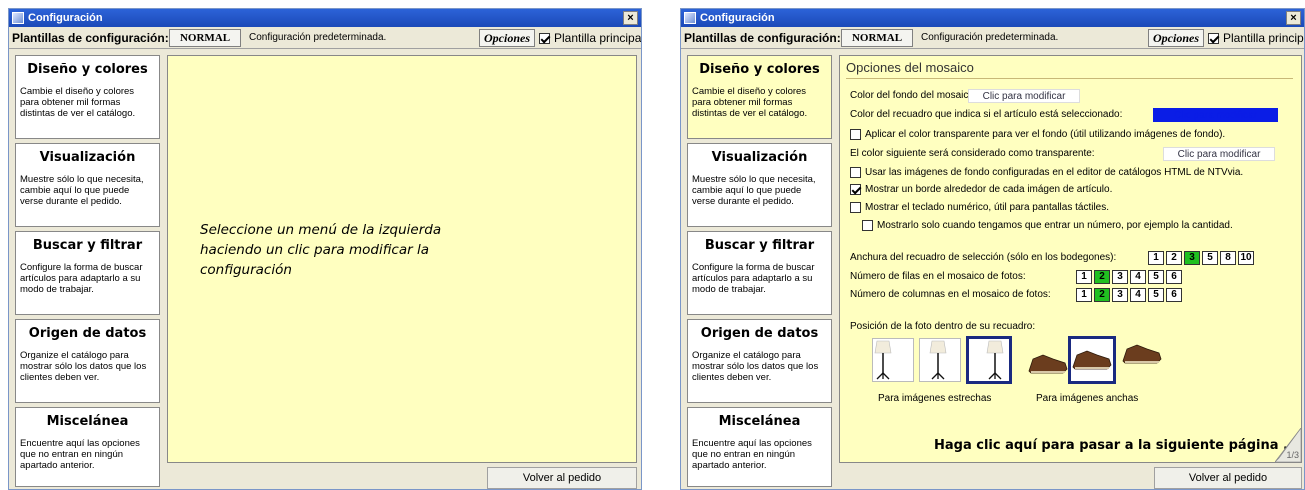 This screenshot has width=1305, height=490. I want to click on wide-position-center, so click(1092, 360).